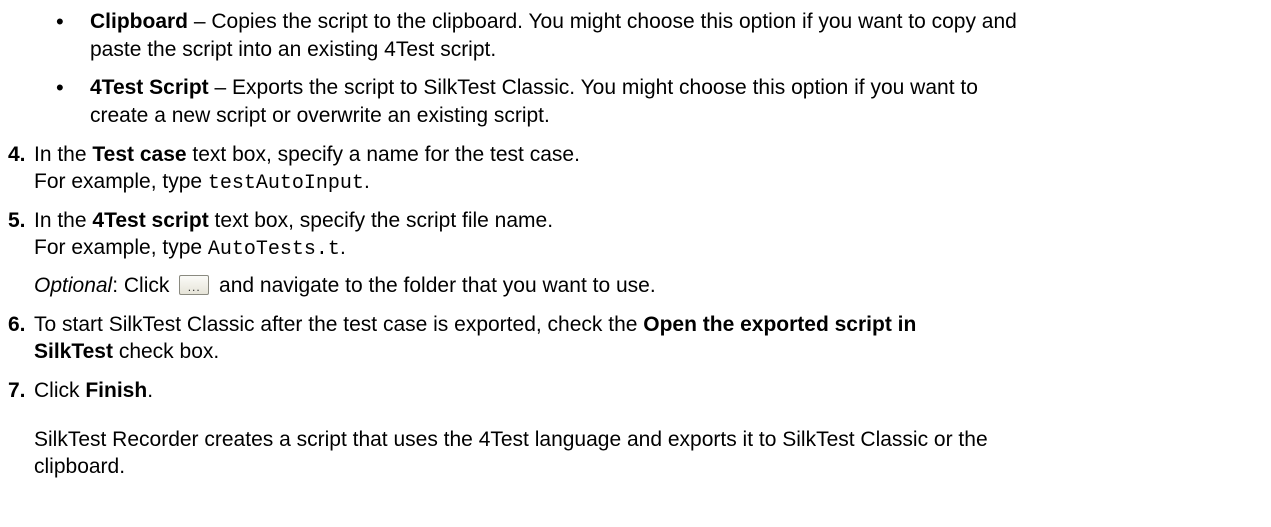  What do you see at coordinates (17, 390) in the screenshot?
I see `step-number: 7.` at bounding box center [17, 390].